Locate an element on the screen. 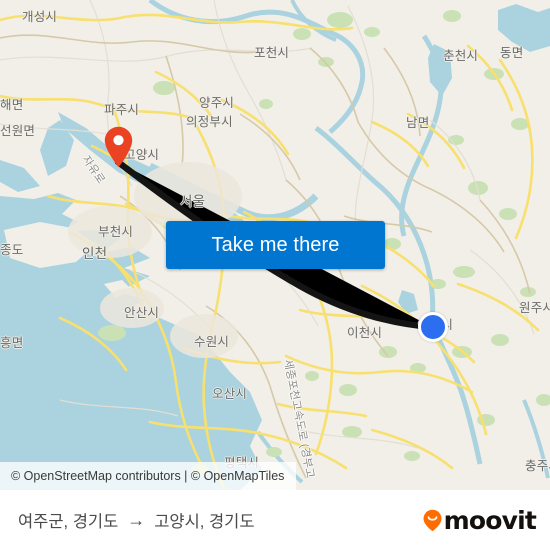 The image size is (550, 550). moovit-wordmark: moovit is located at coordinates (490, 520).